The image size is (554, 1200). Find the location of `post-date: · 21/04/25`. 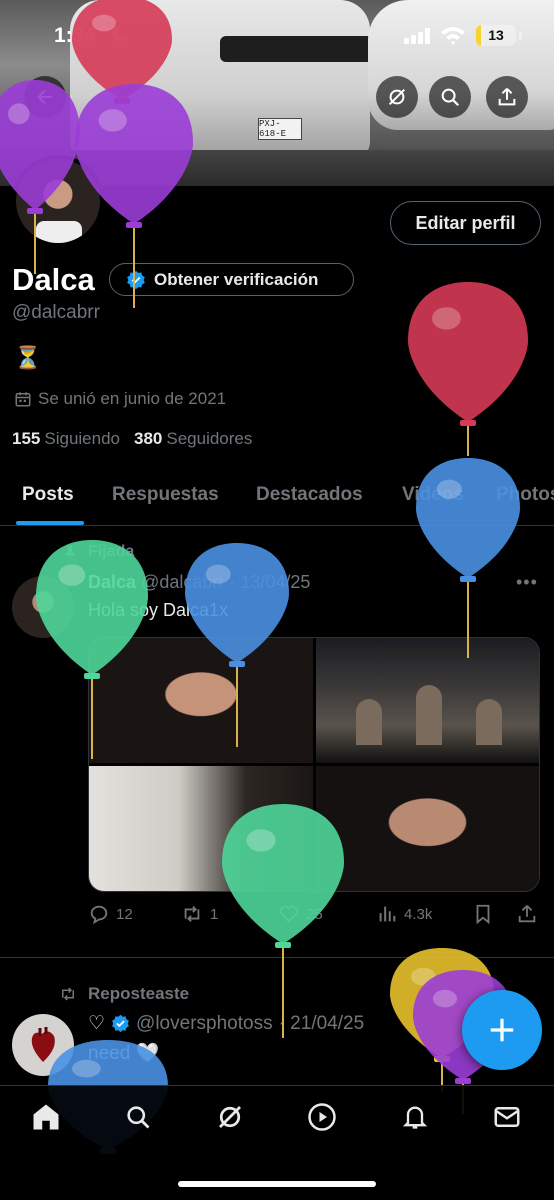

post-date: · 21/04/25 is located at coordinates (321, 1023).